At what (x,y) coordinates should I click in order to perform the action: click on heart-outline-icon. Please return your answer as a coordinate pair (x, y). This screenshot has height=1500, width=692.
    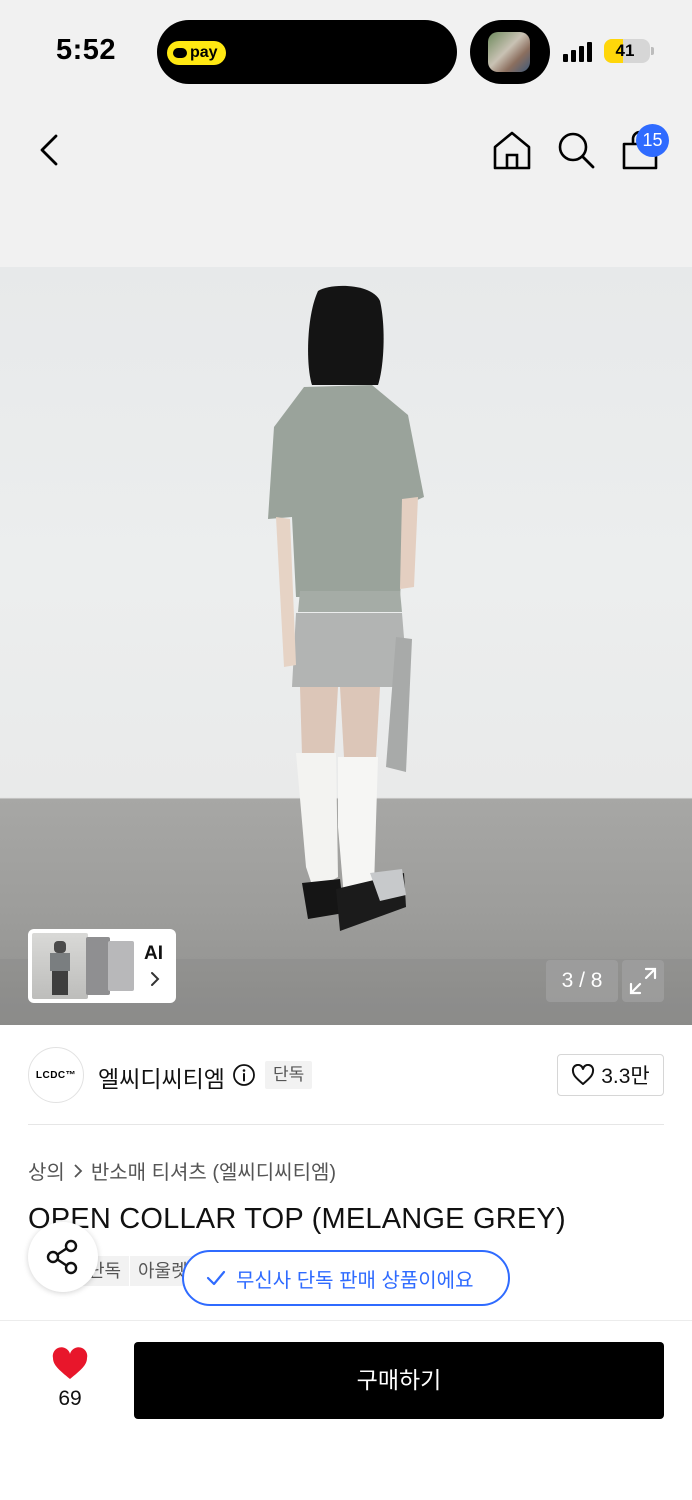
    Looking at the image, I should click on (583, 1074).